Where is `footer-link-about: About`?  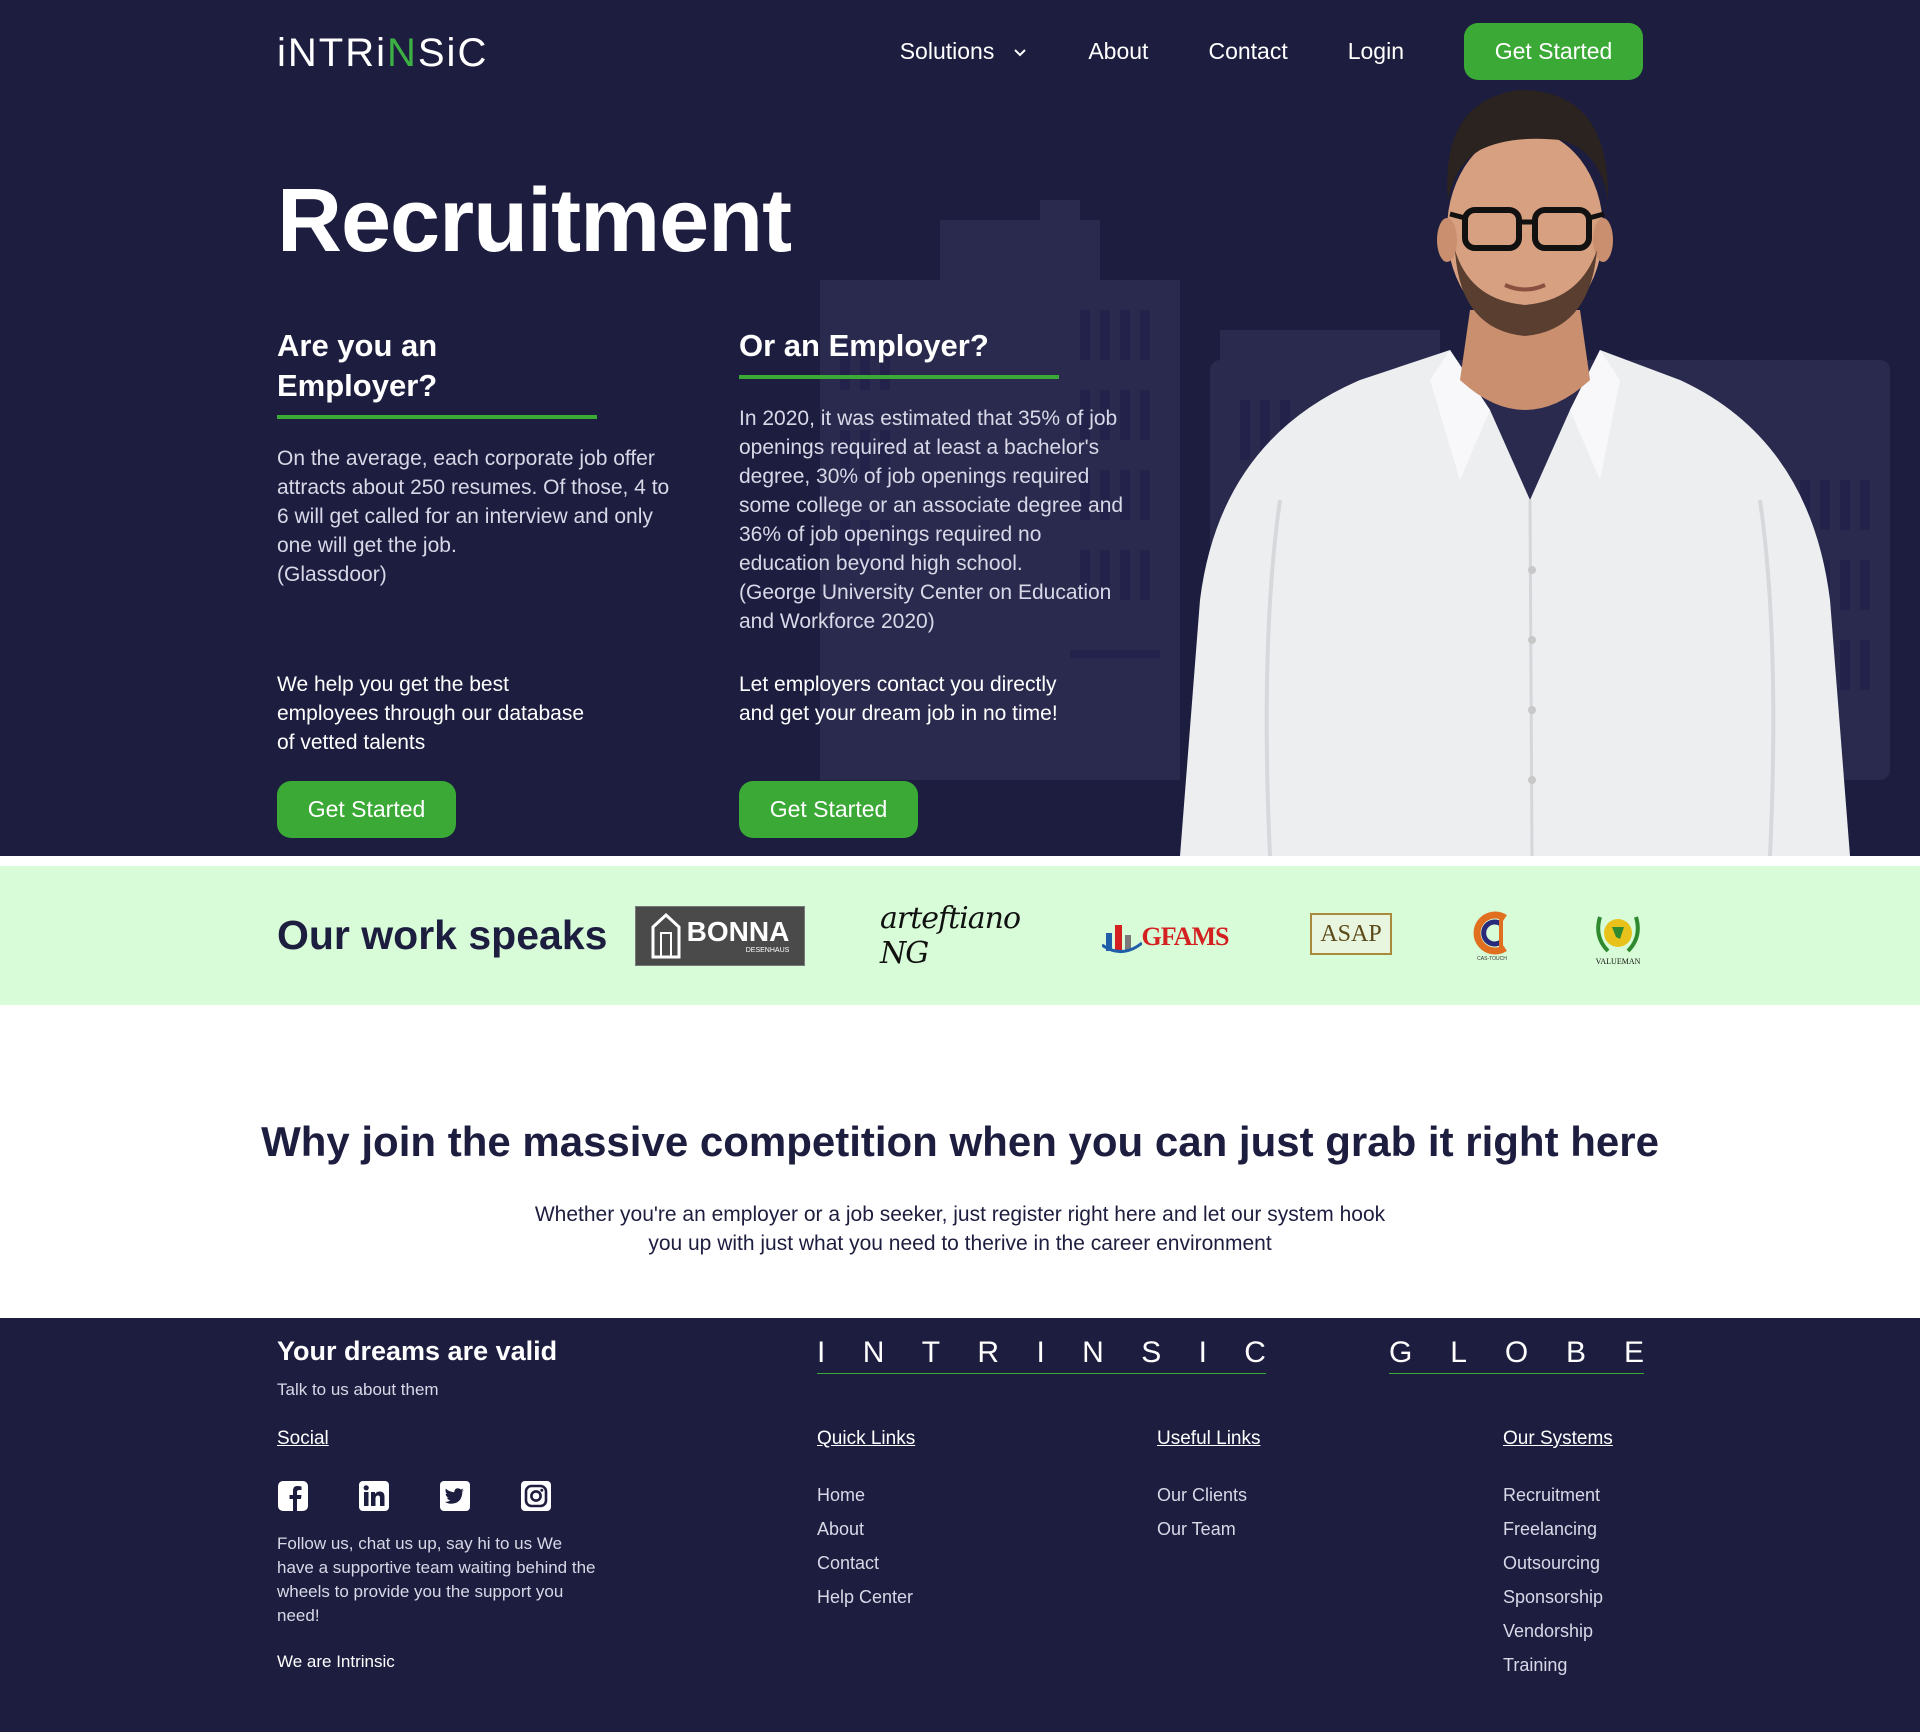
footer-link-about: About is located at coordinates (866, 1529).